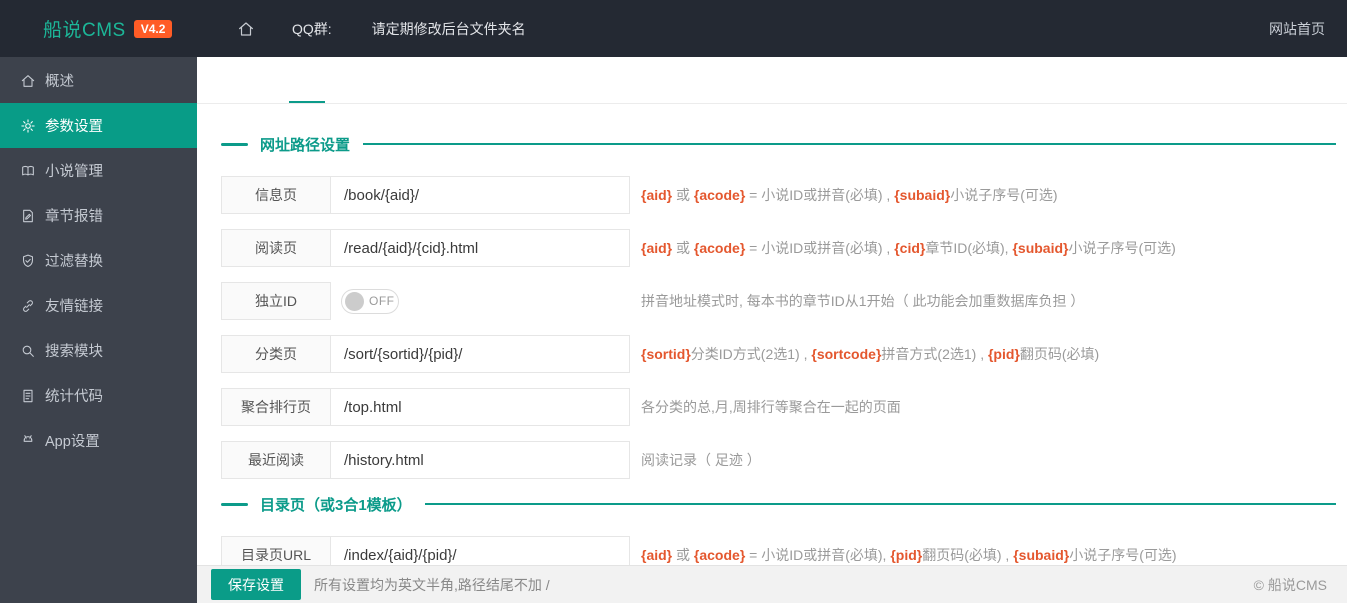 Image resolution: width=1347 pixels, height=603 pixels. I want to click on desc-text: 章节ID(必填),, so click(969, 248).